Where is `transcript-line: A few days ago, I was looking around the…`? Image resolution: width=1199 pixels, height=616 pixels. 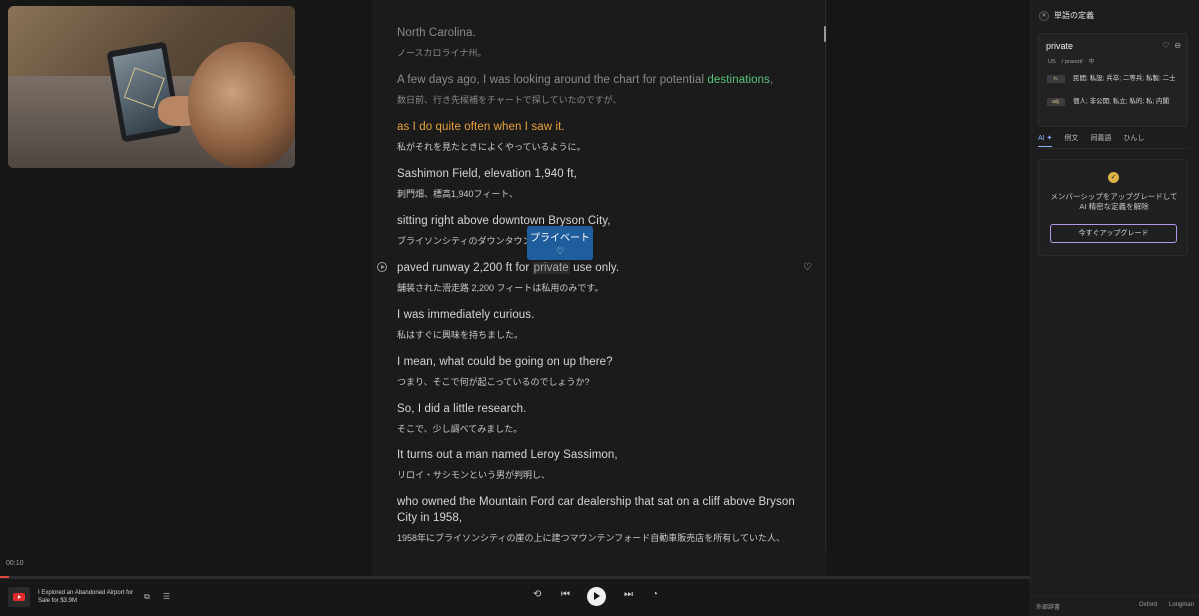 transcript-line: A few days ago, I was looking around the… is located at coordinates (597, 89).